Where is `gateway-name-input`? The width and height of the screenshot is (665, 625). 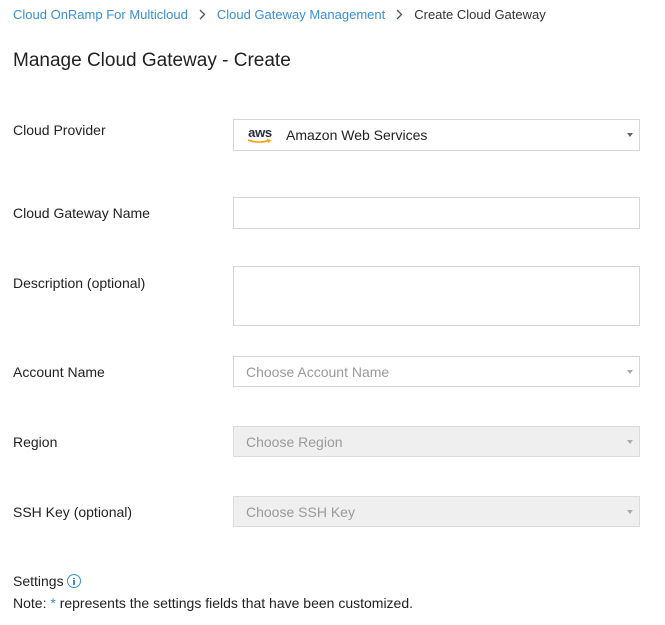
gateway-name-input is located at coordinates (436, 213).